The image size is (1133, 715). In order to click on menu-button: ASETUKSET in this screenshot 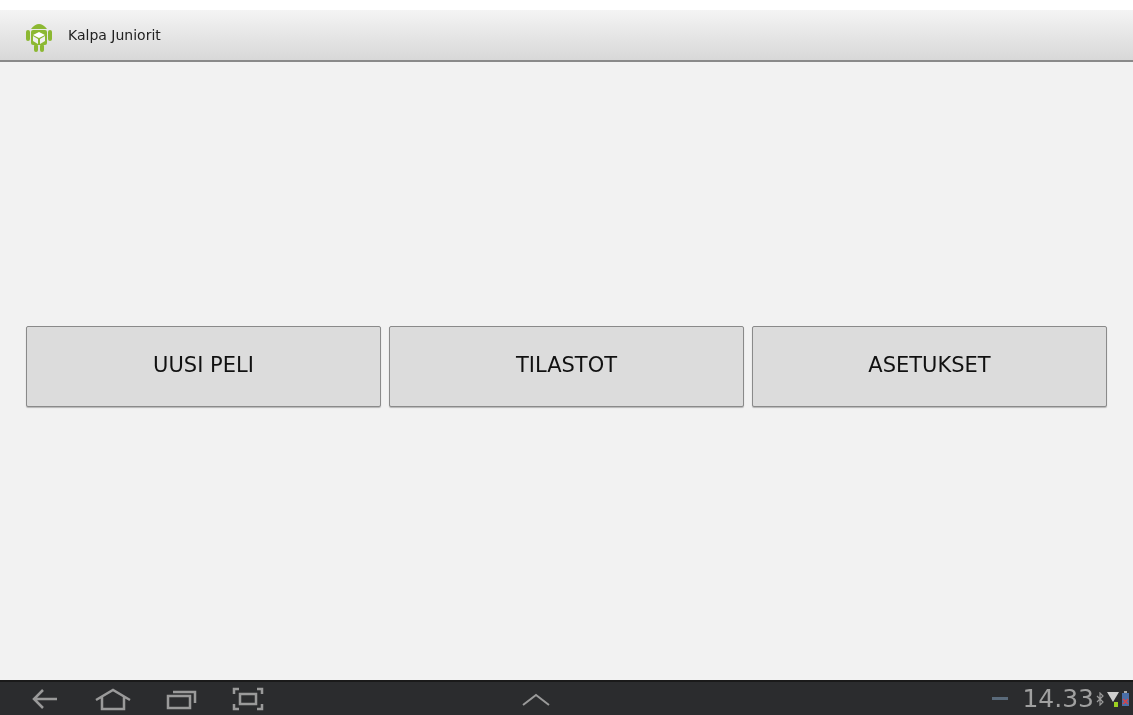, I will do `click(929, 366)`.